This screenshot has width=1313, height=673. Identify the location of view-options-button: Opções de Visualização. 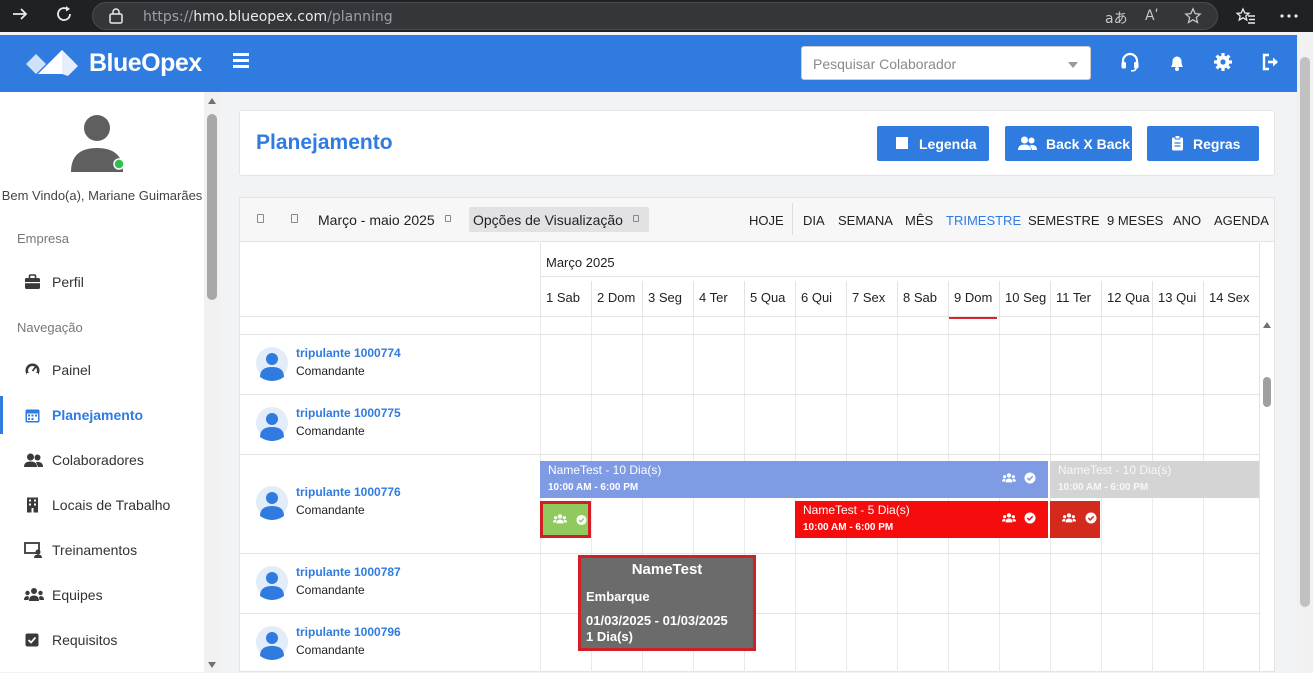
(559, 219).